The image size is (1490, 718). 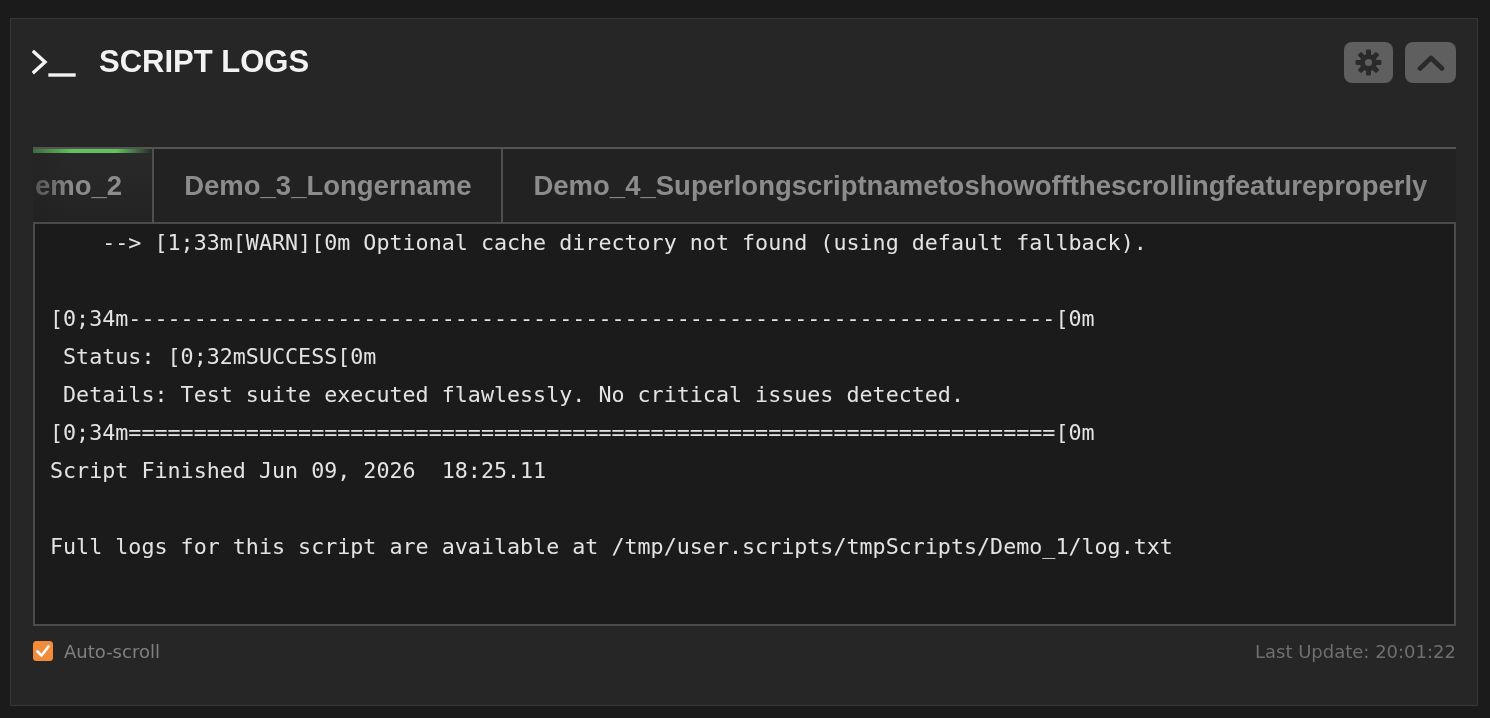 I want to click on log-line: [0;34m=======================================================================[0m, so click(x=573, y=433).